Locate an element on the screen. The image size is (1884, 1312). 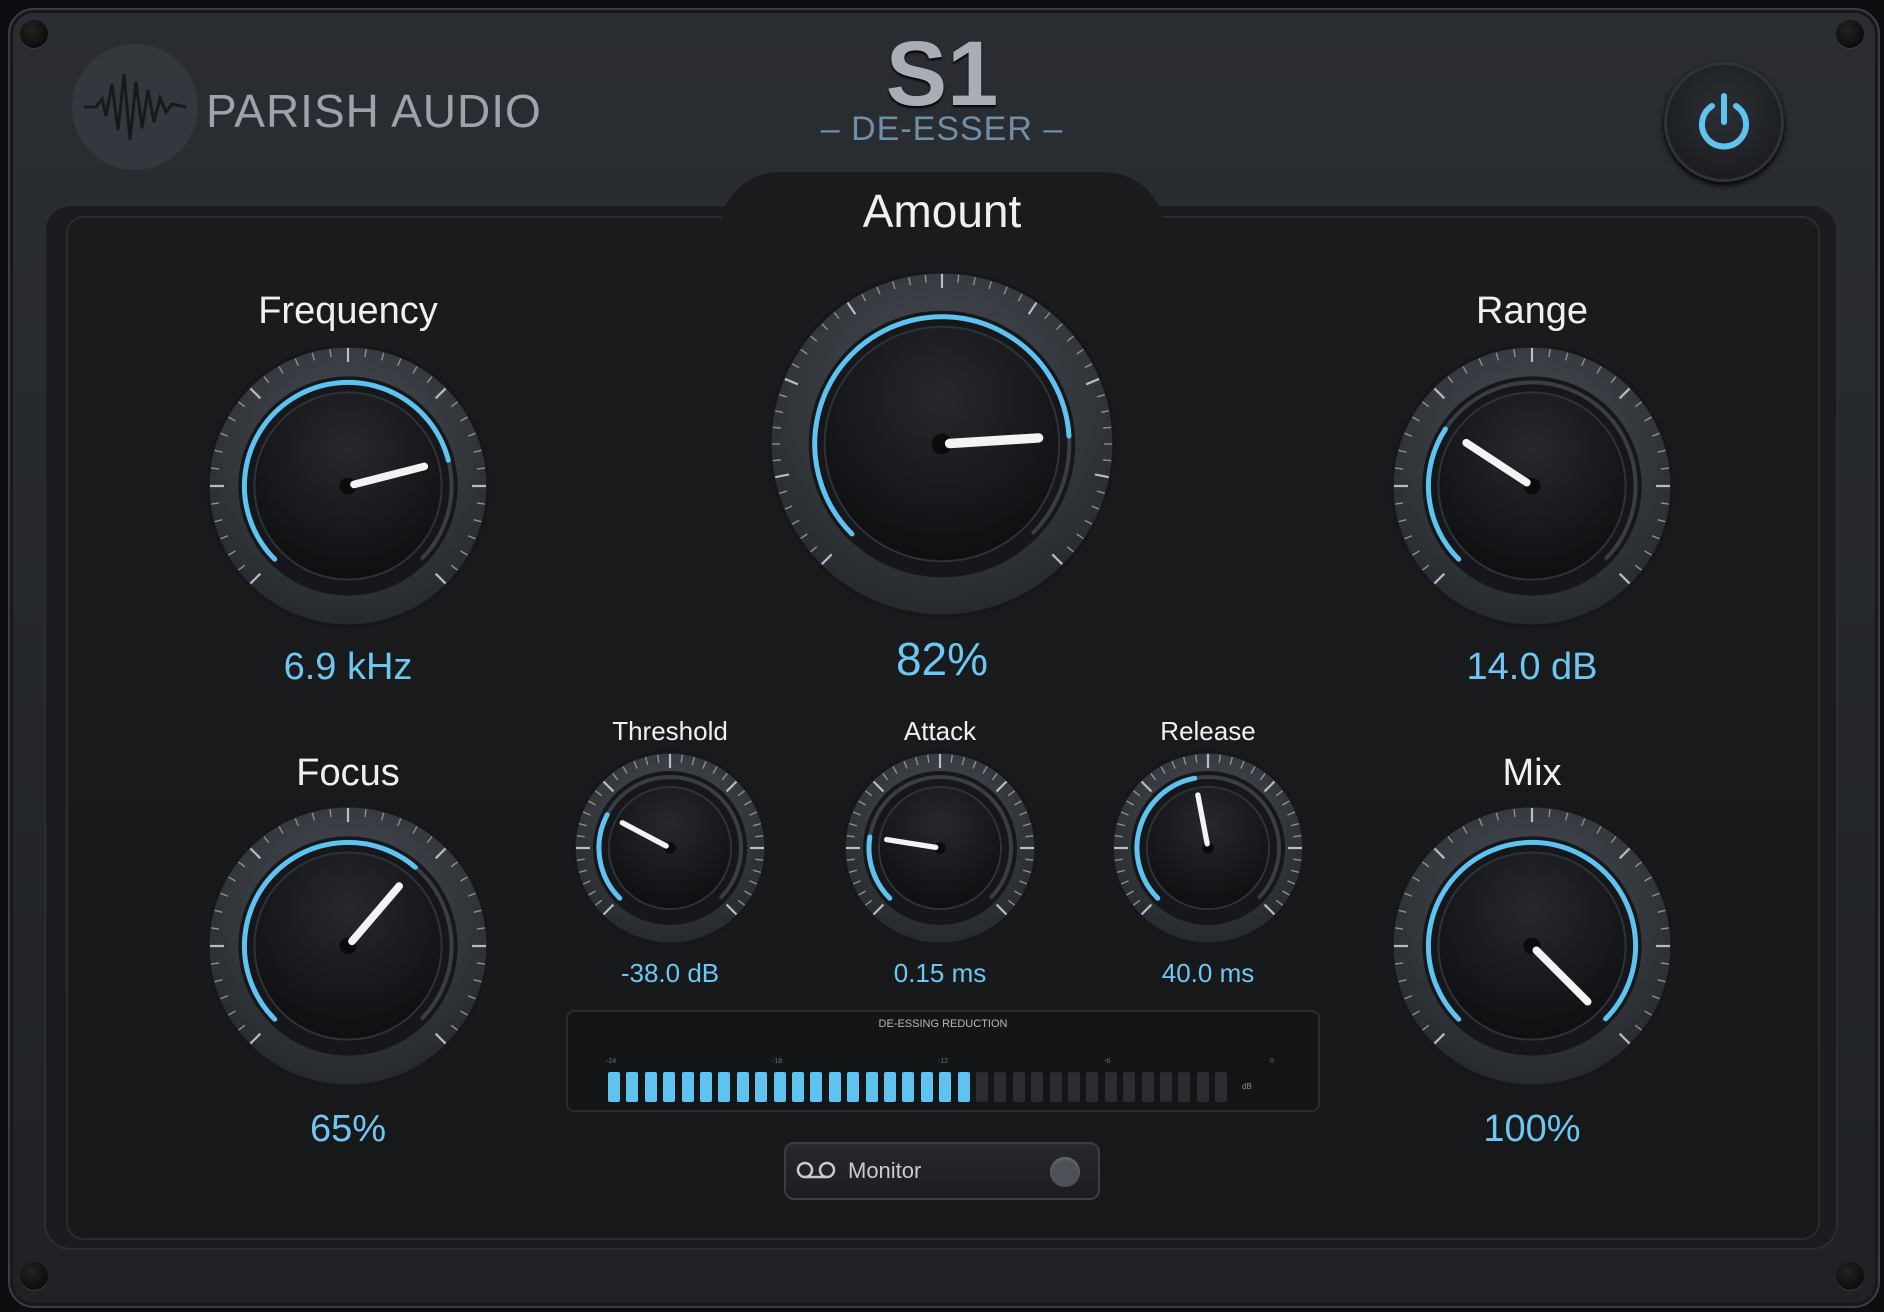
meter-tick-label: -6 is located at coordinates (1107, 1061).